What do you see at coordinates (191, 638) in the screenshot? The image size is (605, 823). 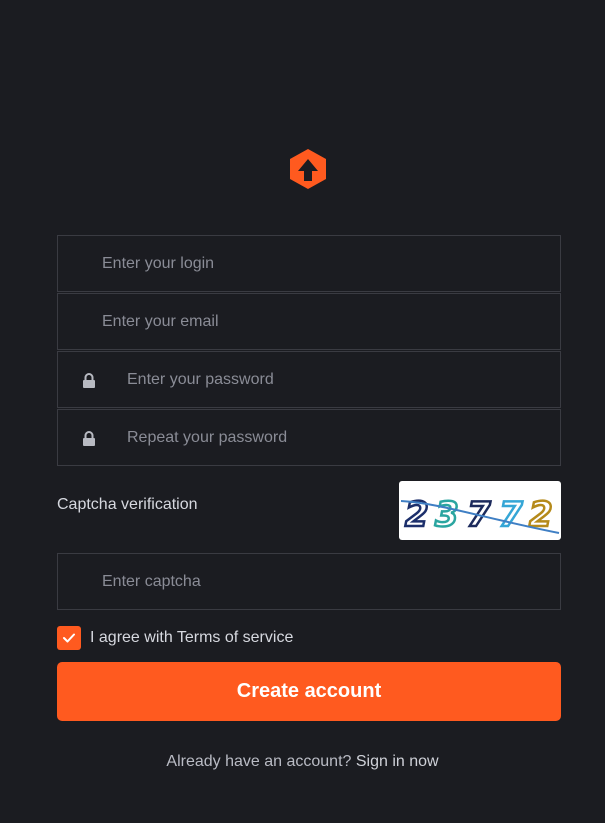 I see `terms-label: I agree with Terms of service` at bounding box center [191, 638].